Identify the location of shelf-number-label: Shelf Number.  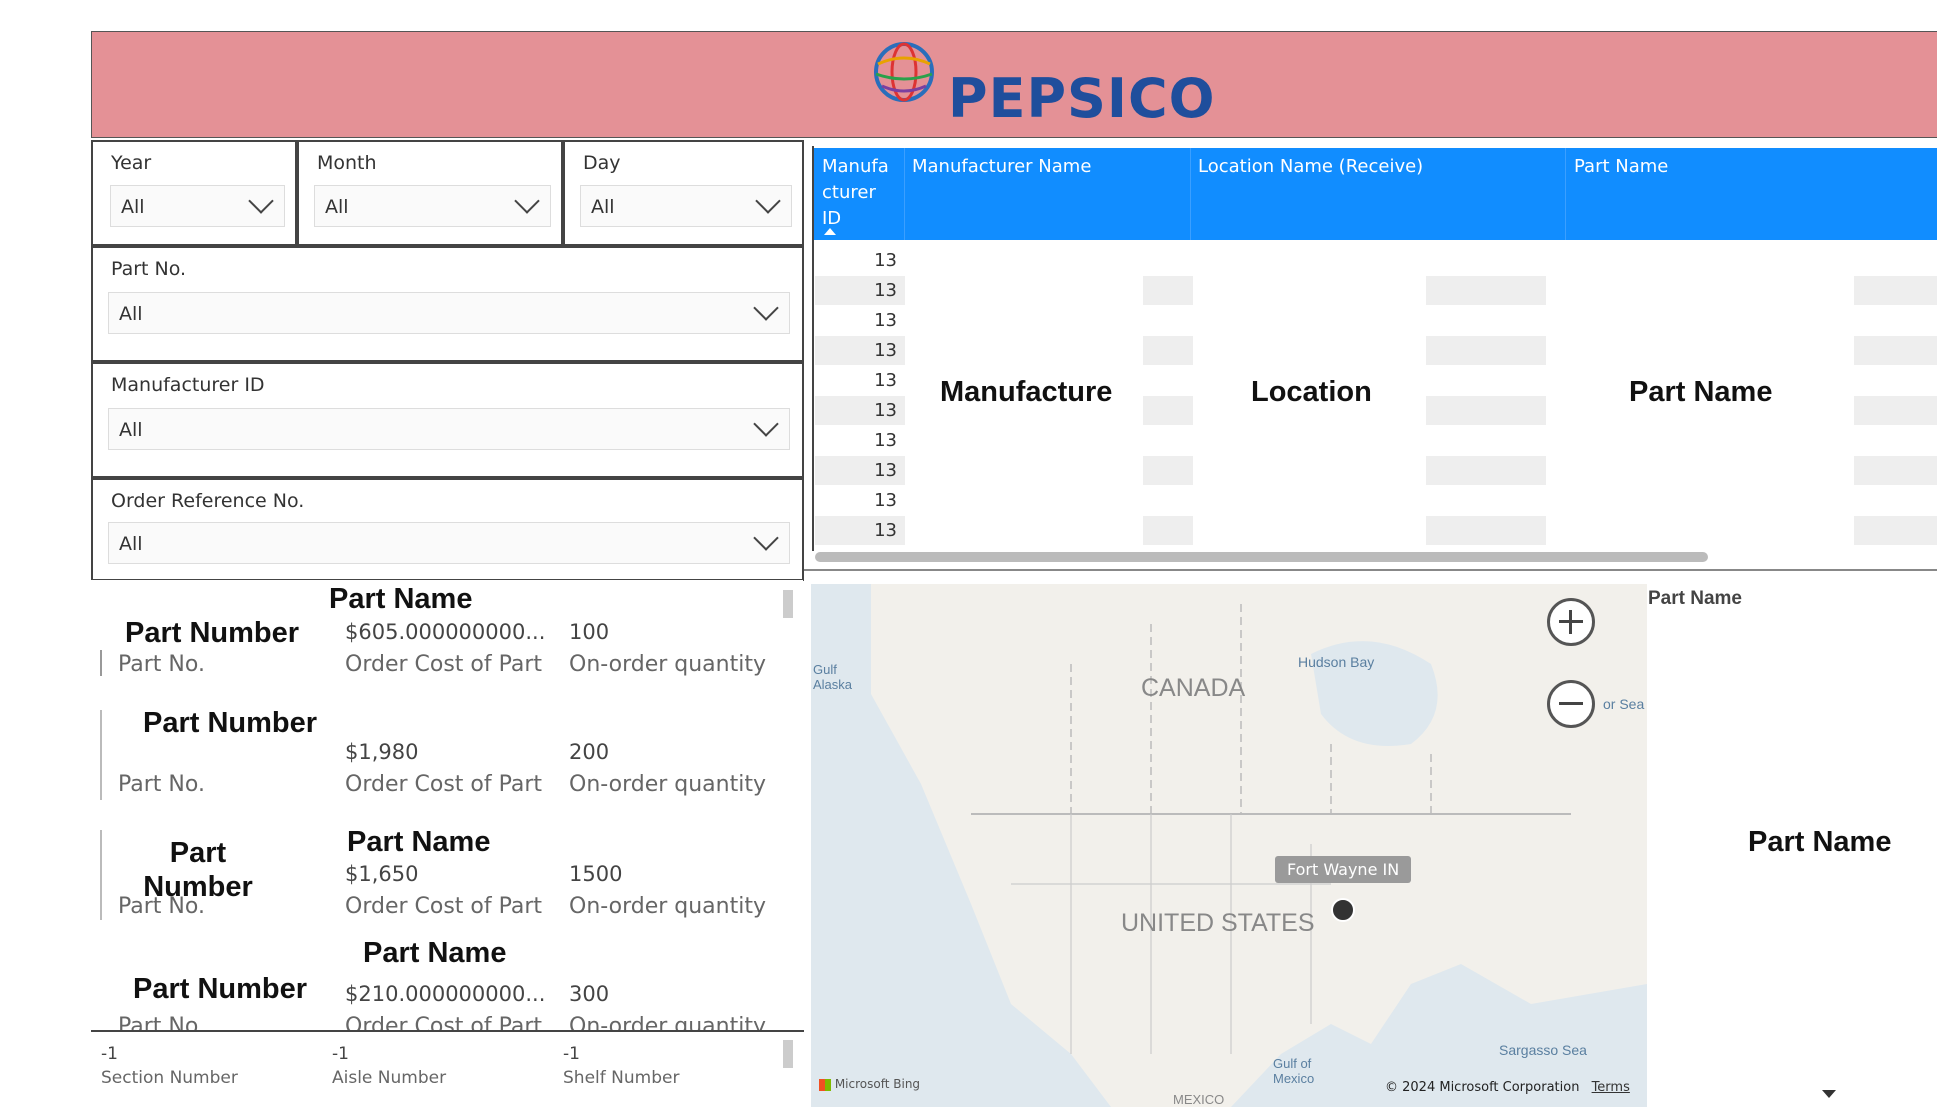
(621, 1078).